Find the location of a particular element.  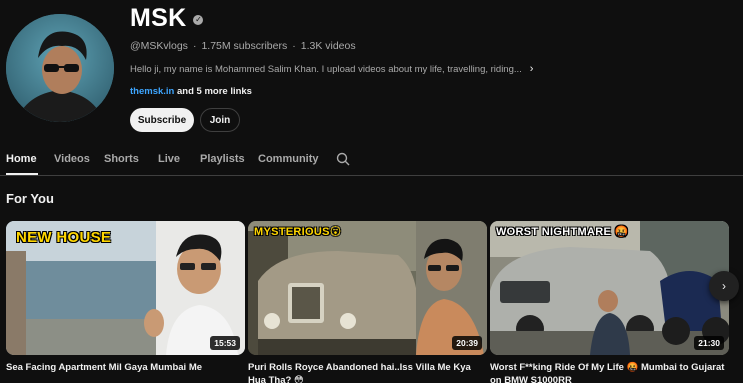

channel-link: themsk.in is located at coordinates (152, 91).